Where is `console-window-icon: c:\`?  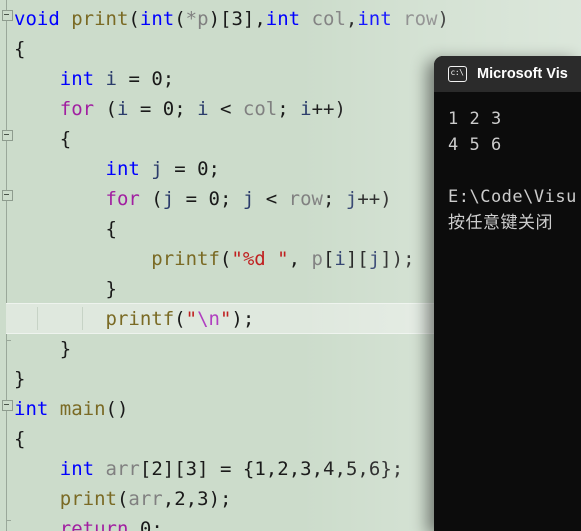 console-window-icon: c:\ is located at coordinates (457, 74).